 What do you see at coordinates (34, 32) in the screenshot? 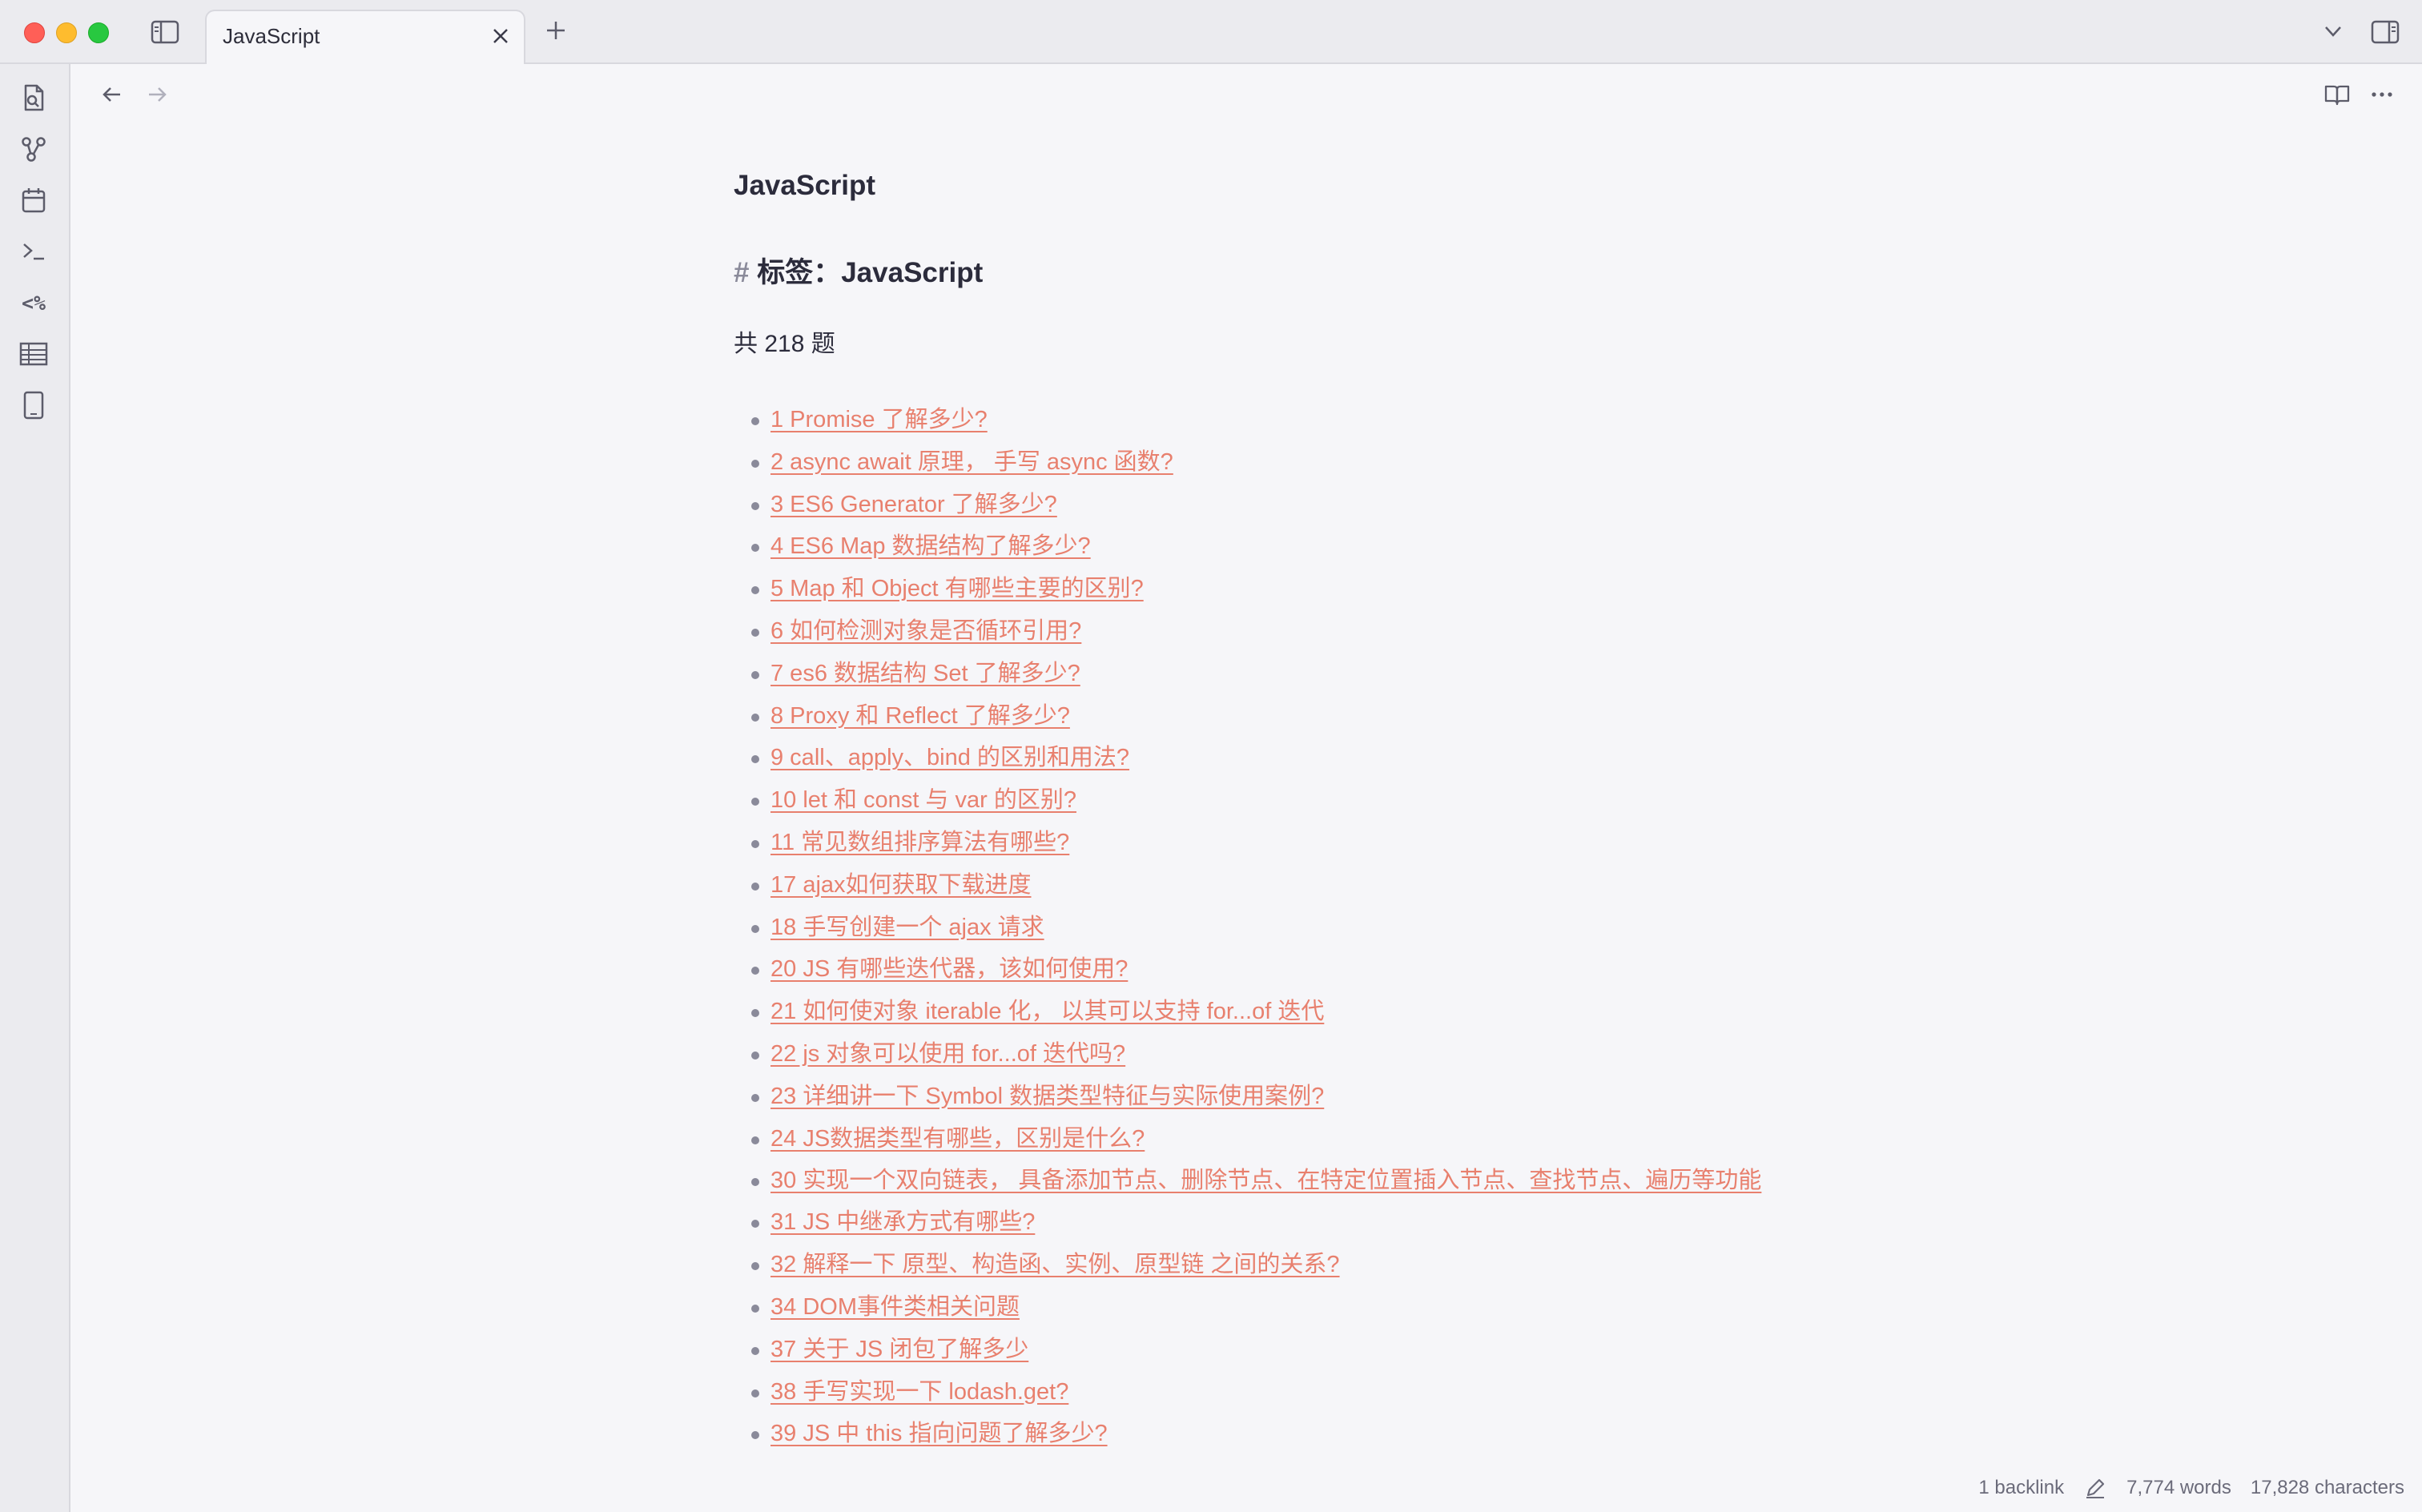
I see `close-window-button` at bounding box center [34, 32].